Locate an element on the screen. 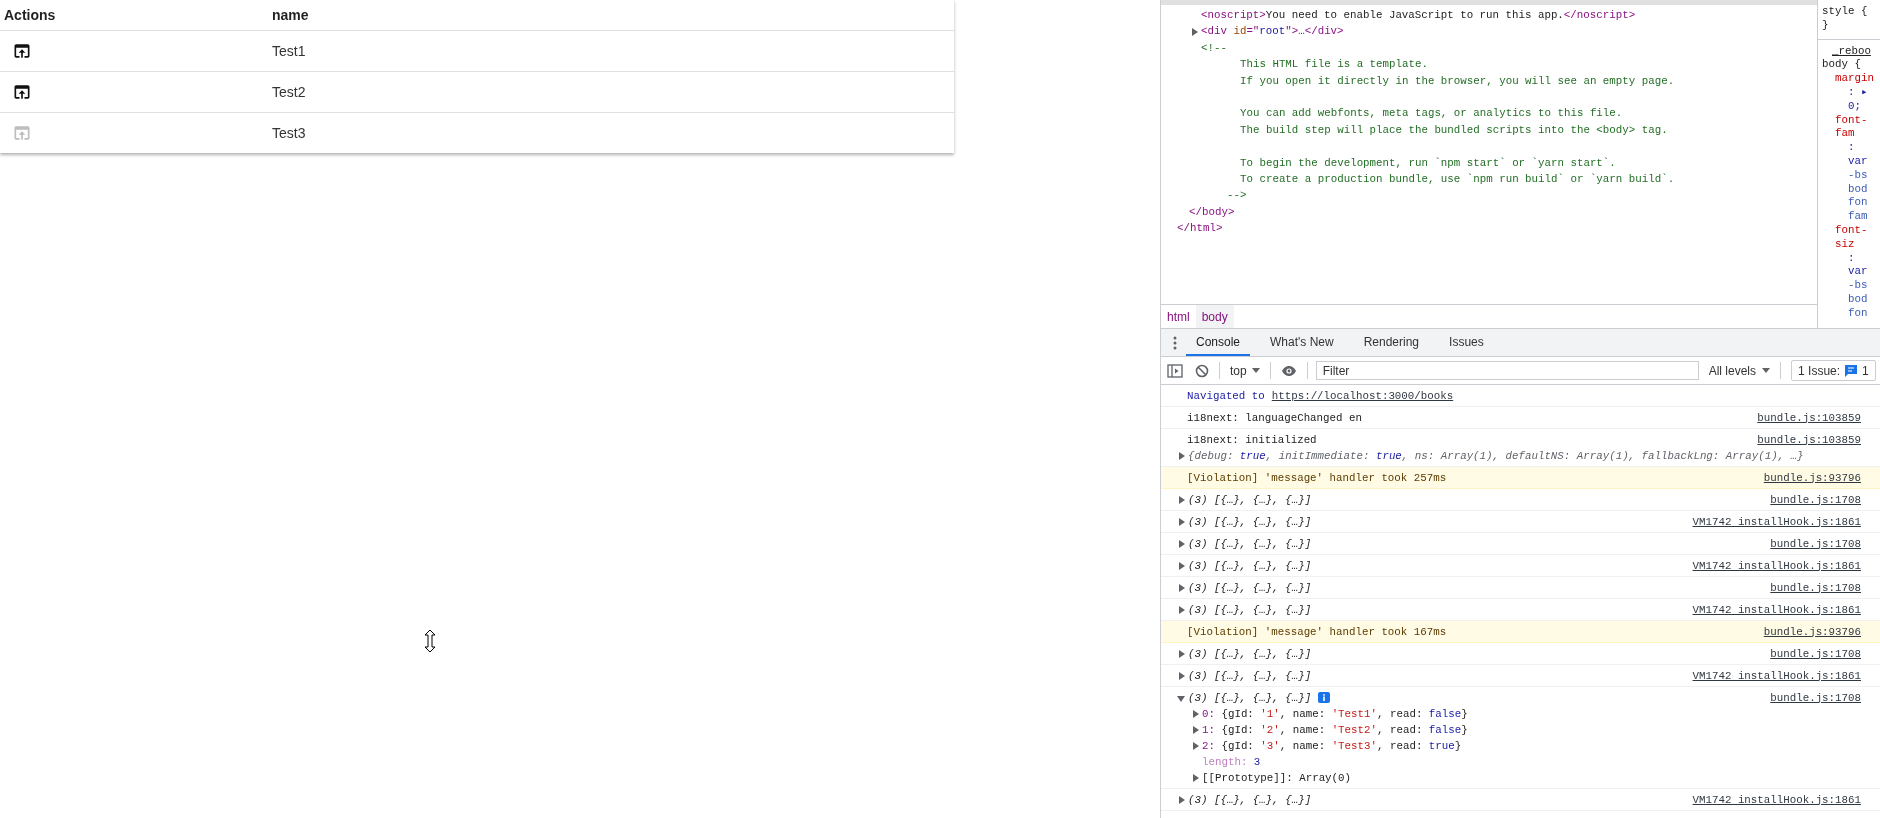 Image resolution: width=1880 pixels, height=818 pixels. drawer-tab: Console is located at coordinates (1218, 342).